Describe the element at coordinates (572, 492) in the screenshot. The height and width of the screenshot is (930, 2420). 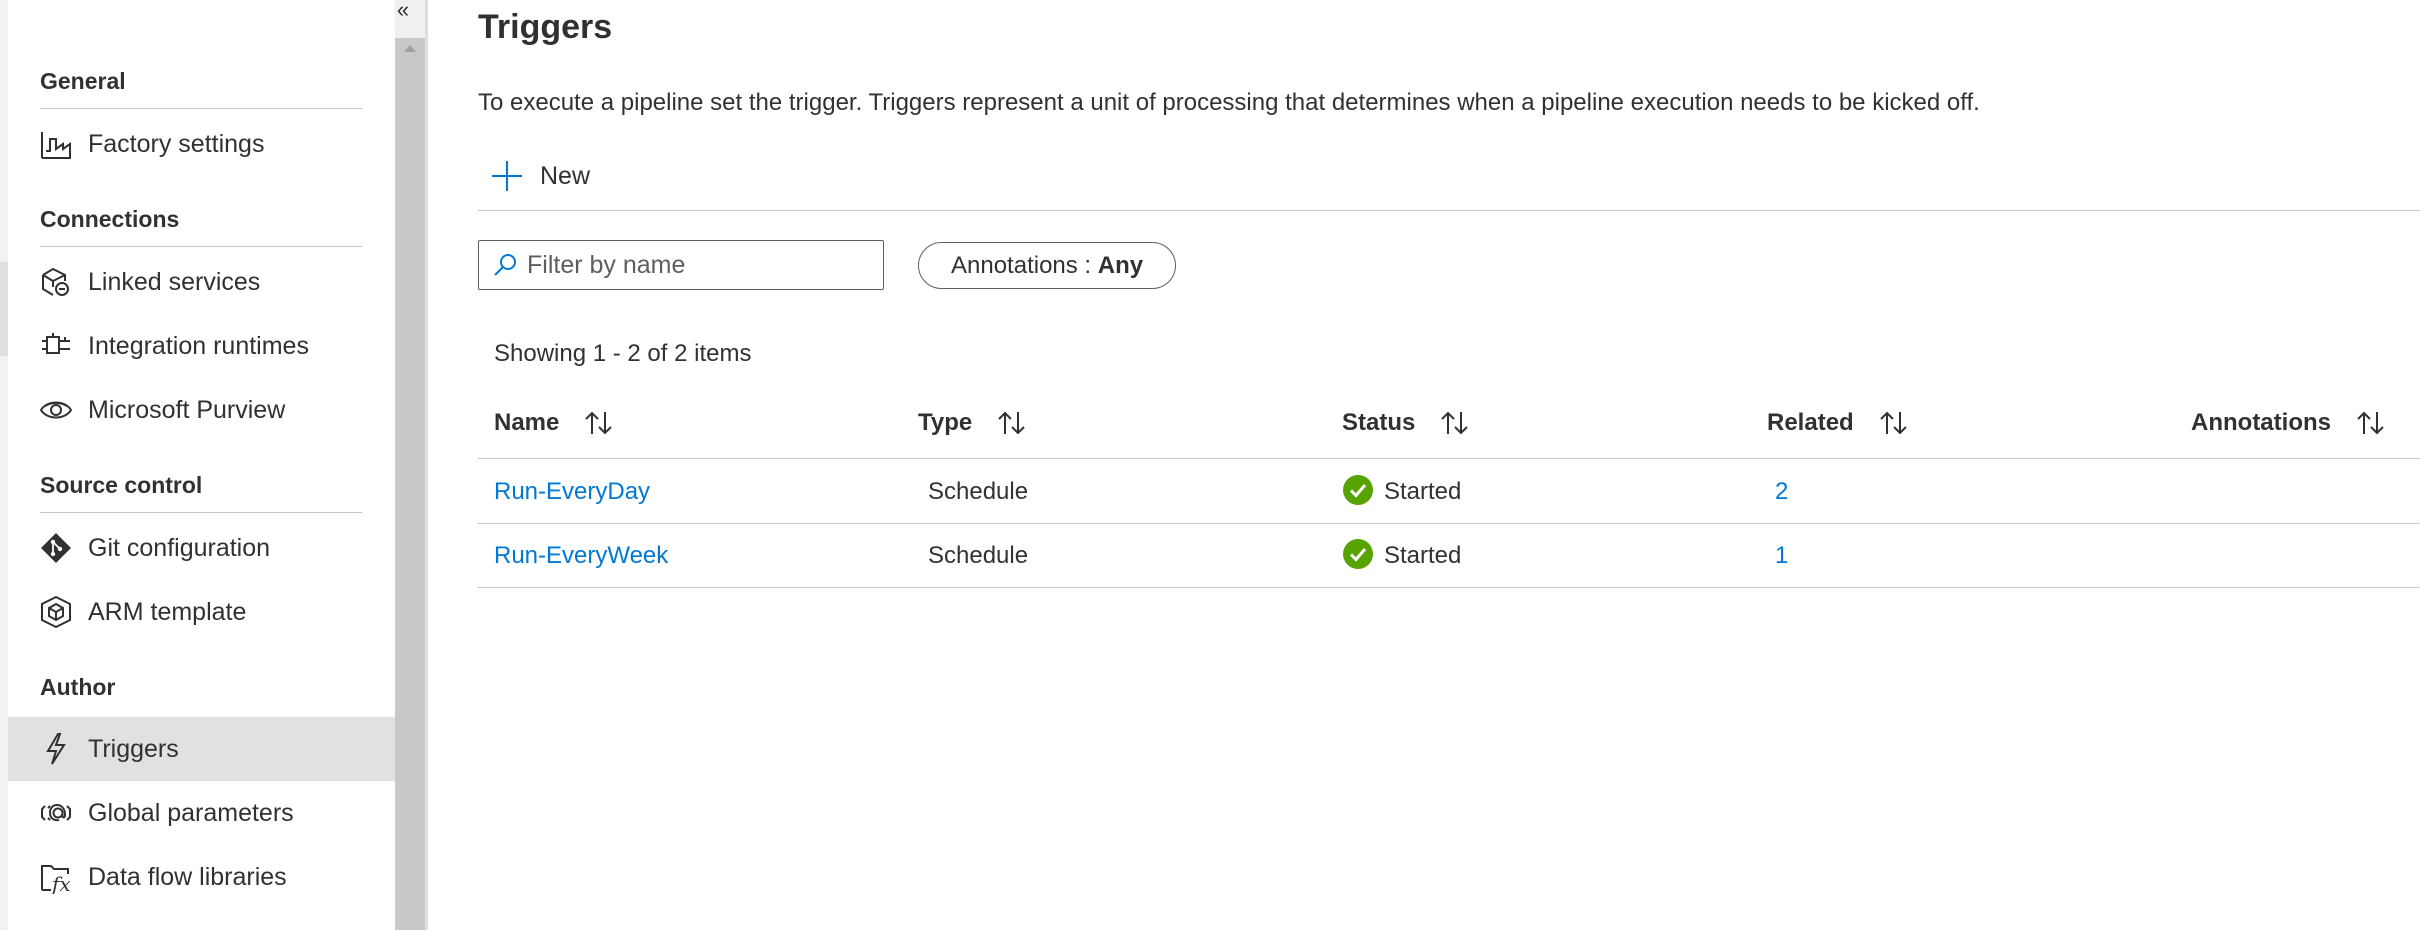
I see `trigger-name-link: Run-EveryDay` at that location.